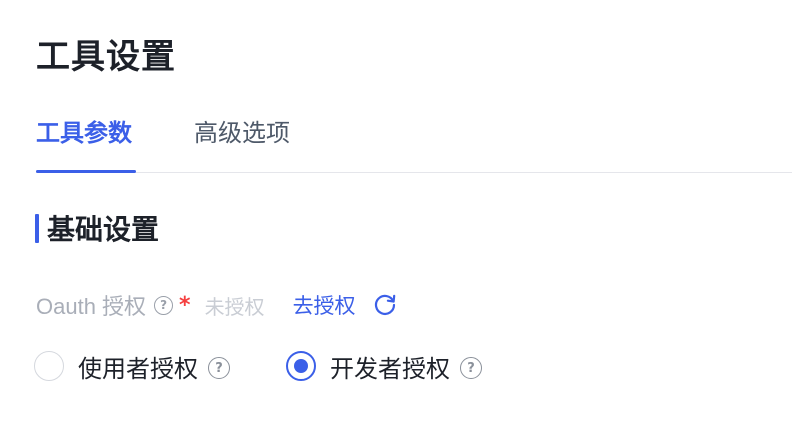 This screenshot has width=792, height=426. Describe the element at coordinates (234, 306) in the screenshot. I see `oauth-status-text: 未授权` at that location.